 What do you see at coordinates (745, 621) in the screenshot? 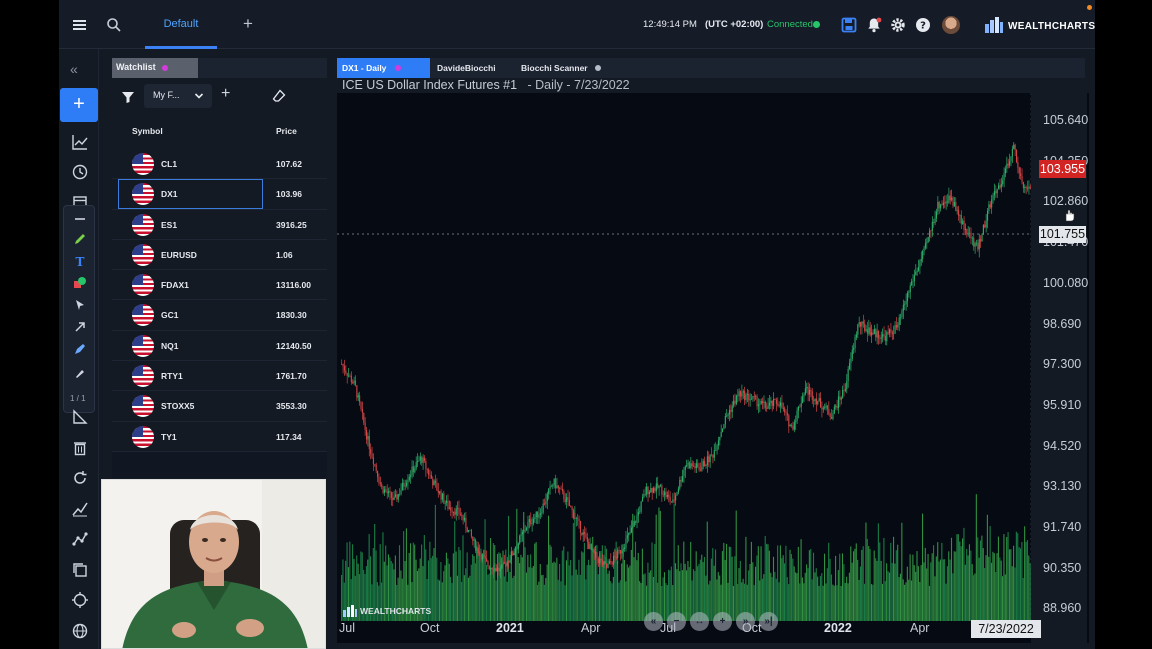
I see `scroll-forward-icon: »` at bounding box center [745, 621].